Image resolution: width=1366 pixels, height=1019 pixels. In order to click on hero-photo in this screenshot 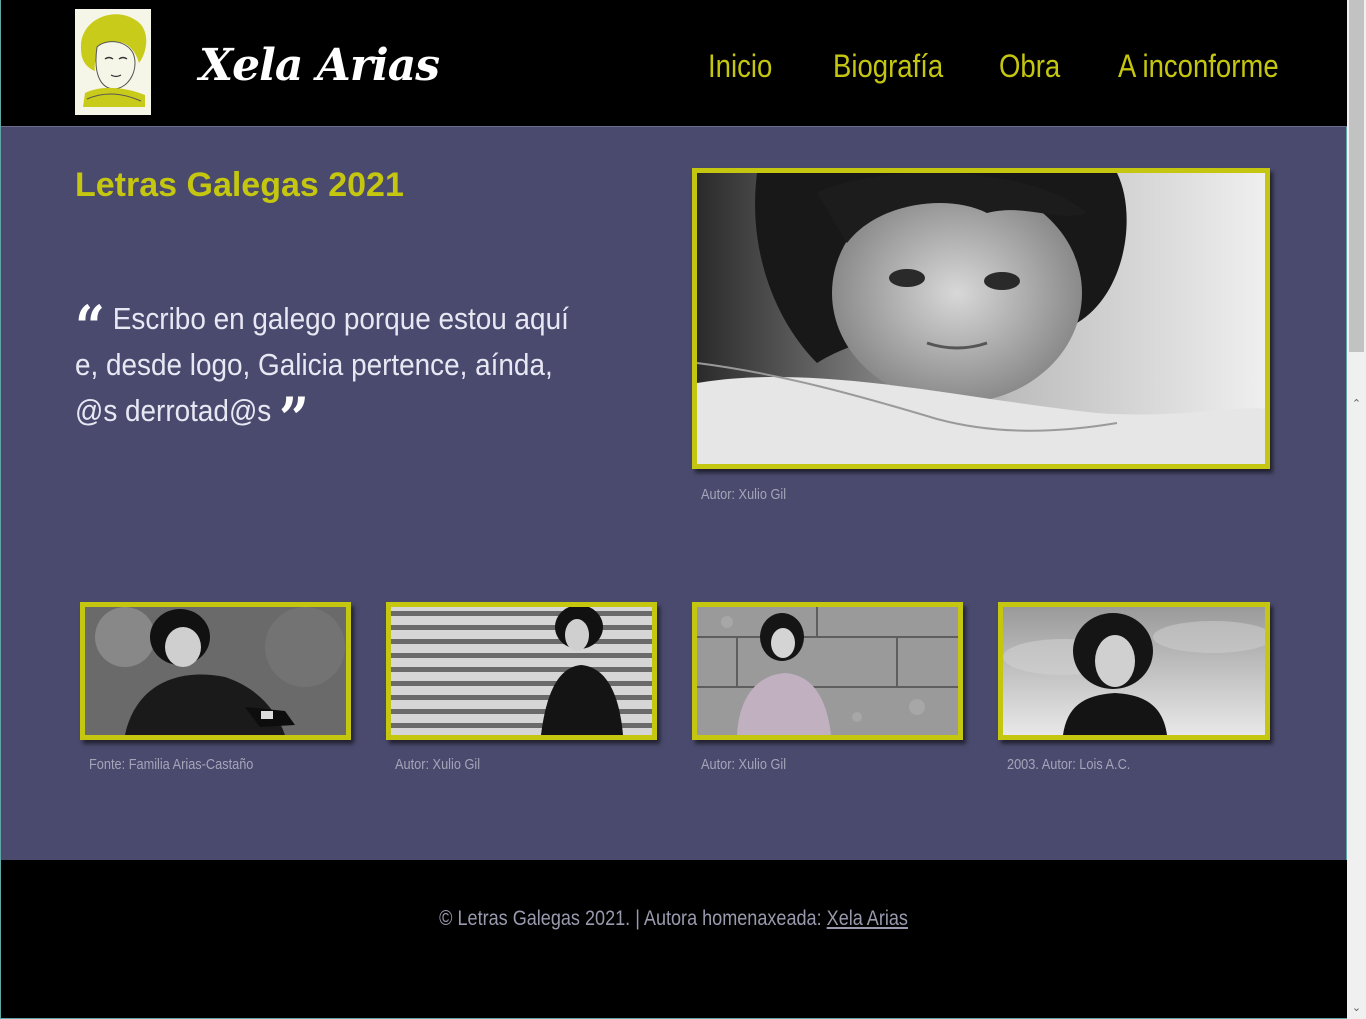, I will do `click(981, 318)`.